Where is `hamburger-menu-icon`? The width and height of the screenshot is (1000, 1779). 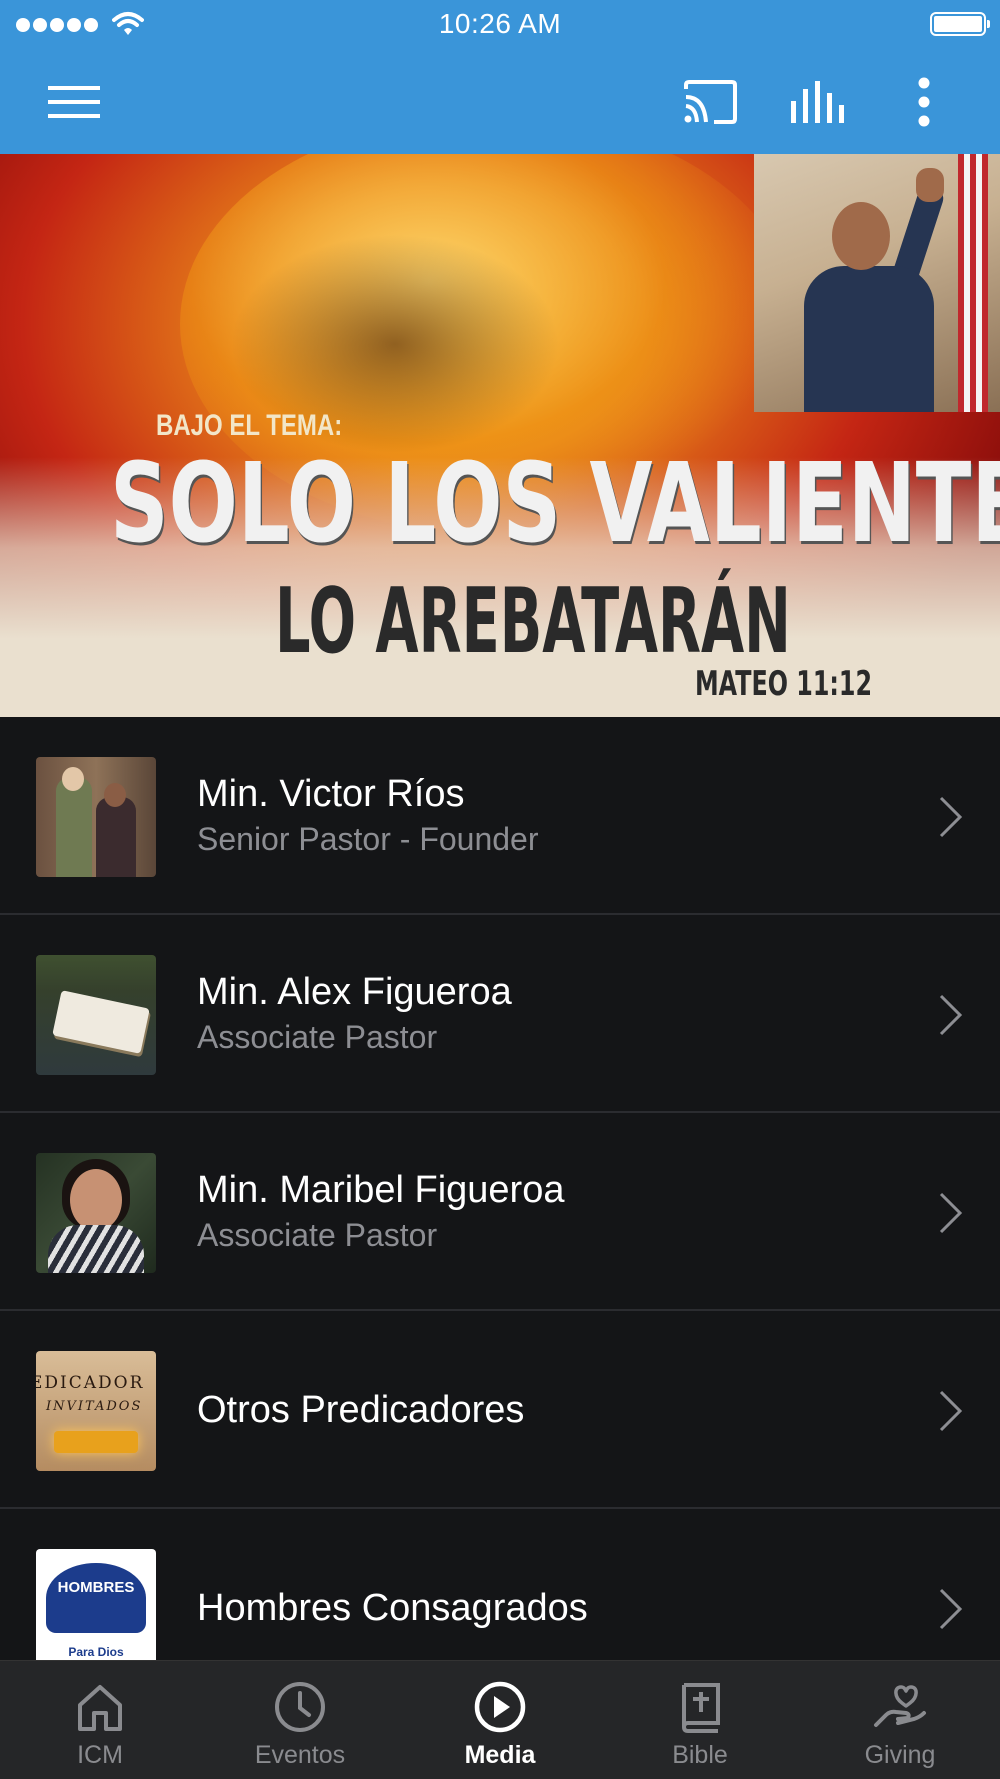 hamburger-menu-icon is located at coordinates (74, 102).